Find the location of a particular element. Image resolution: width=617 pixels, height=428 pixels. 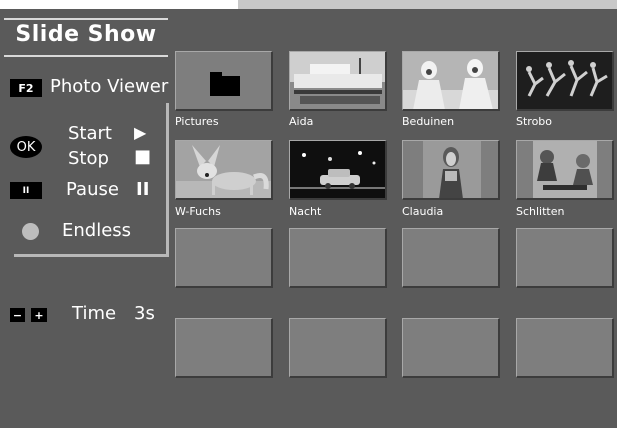

thumbnail-caption: Pictures is located at coordinates (197, 121).